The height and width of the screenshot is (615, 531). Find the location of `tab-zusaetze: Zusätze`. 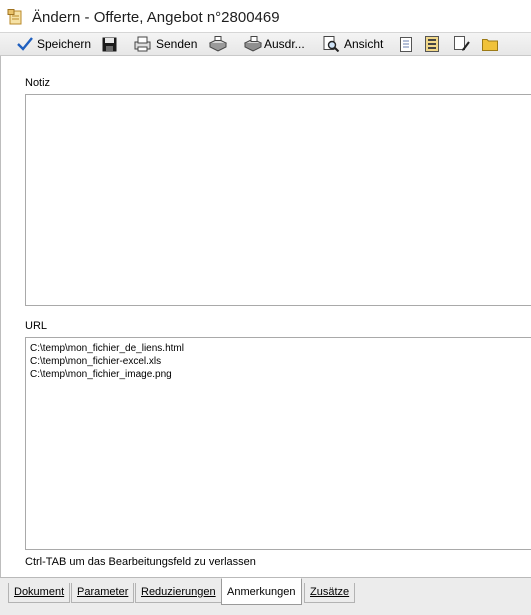

tab-zusaetze: Zusätze is located at coordinates (330, 593).